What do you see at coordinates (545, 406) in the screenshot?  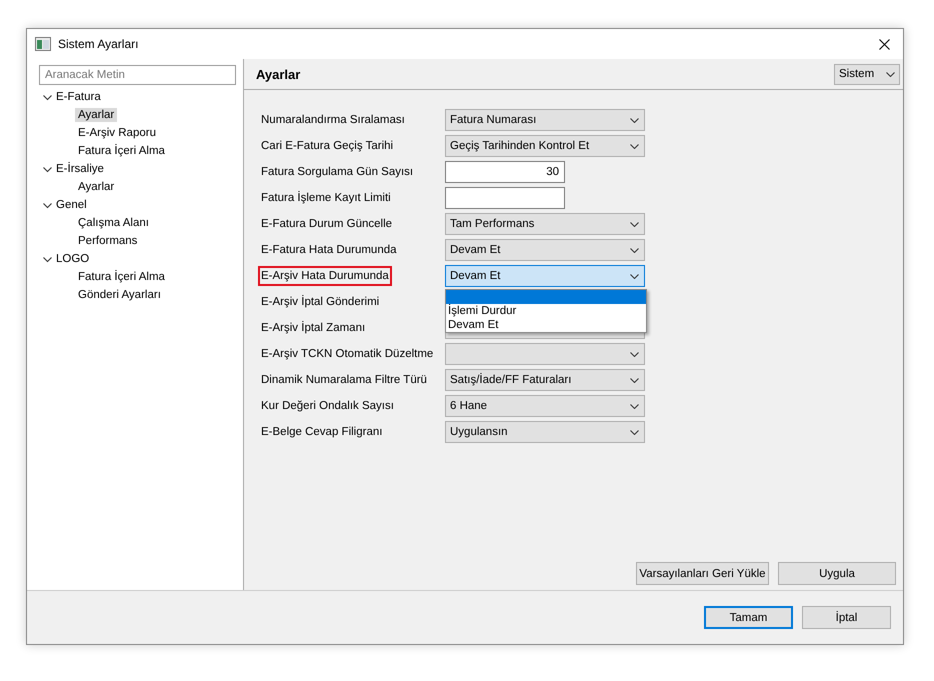 I see `dropdown: 6 Hane` at bounding box center [545, 406].